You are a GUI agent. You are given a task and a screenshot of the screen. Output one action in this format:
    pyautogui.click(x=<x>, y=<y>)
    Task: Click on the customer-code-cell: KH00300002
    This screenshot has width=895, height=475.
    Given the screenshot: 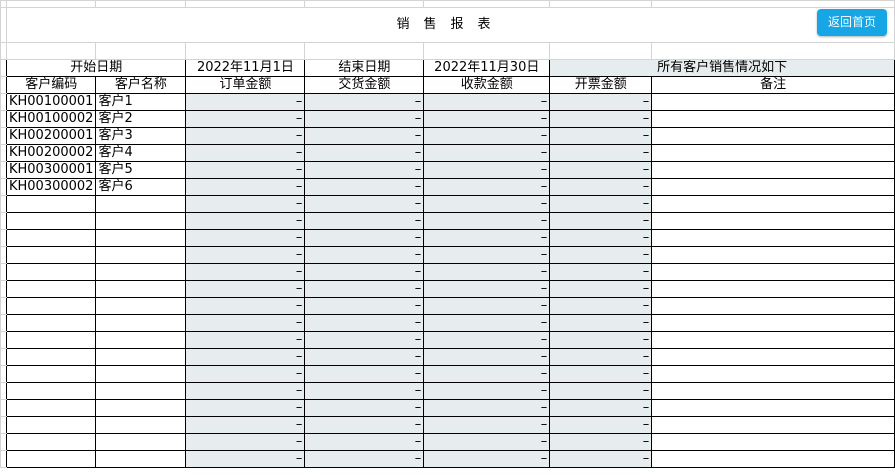 What is the action you would take?
    pyautogui.click(x=51, y=187)
    